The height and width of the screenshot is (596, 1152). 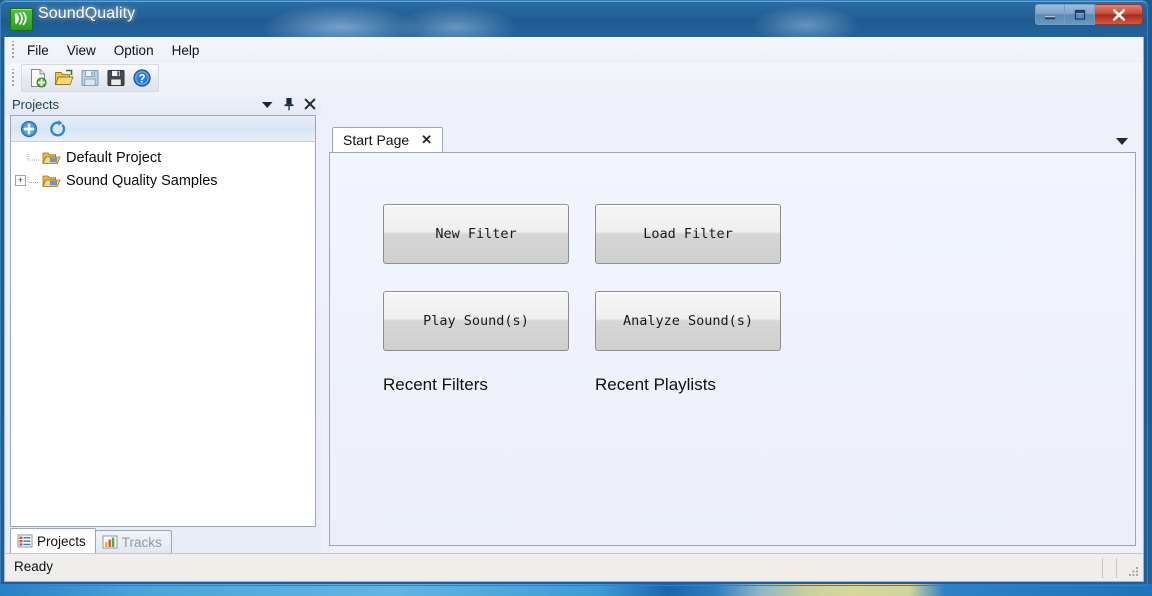 What do you see at coordinates (1133, 572) in the screenshot?
I see `resize-grip` at bounding box center [1133, 572].